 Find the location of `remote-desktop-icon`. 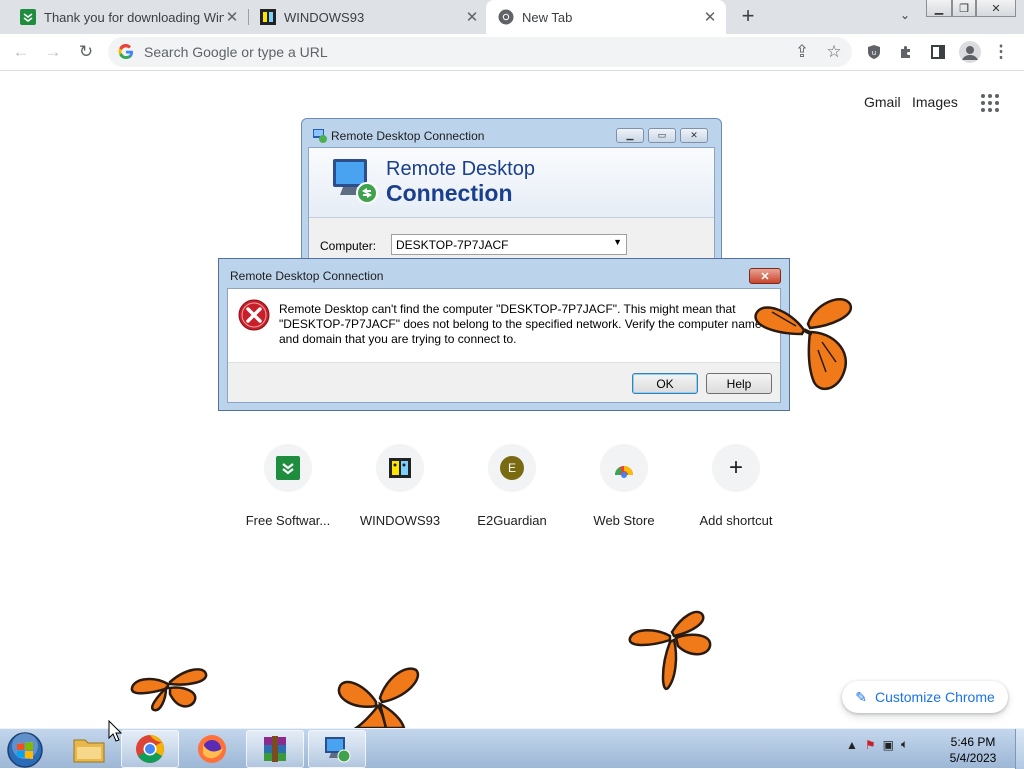

remote-desktop-icon is located at coordinates (338, 750).